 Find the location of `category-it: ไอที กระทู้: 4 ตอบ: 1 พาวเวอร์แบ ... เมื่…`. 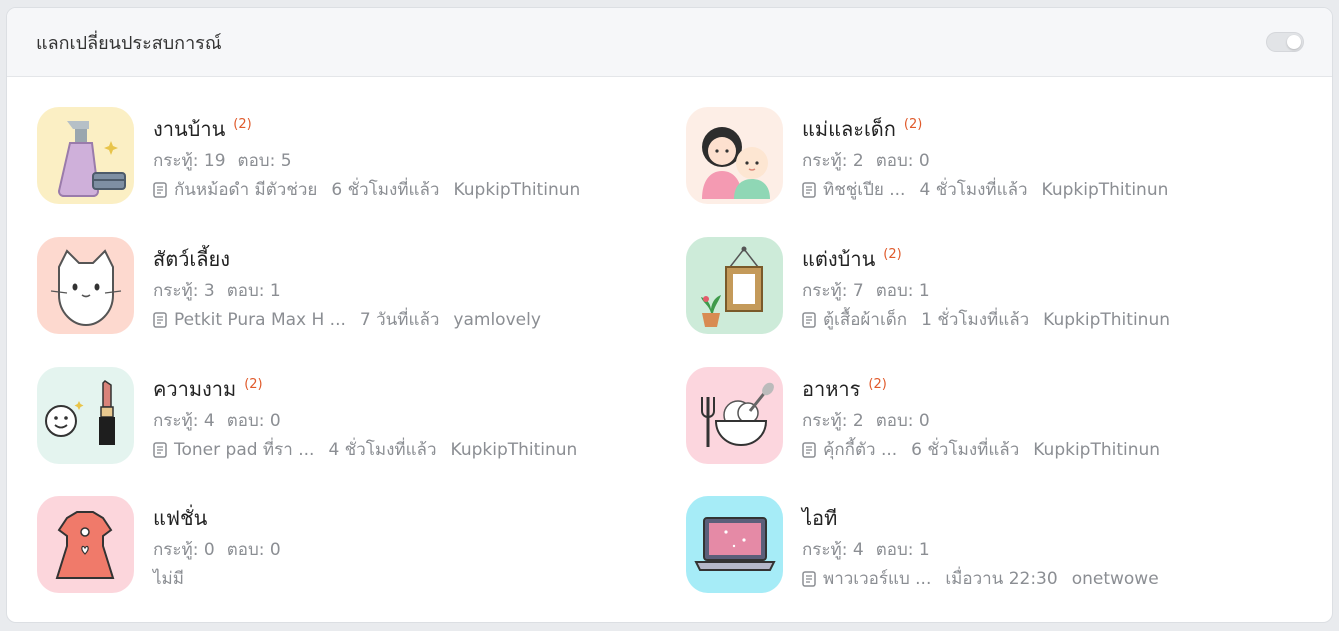

category-it: ไอที กระทู้: 4 ตอบ: 1 พาวเวอร์แบ ... เมื่… is located at coordinates (922, 544).